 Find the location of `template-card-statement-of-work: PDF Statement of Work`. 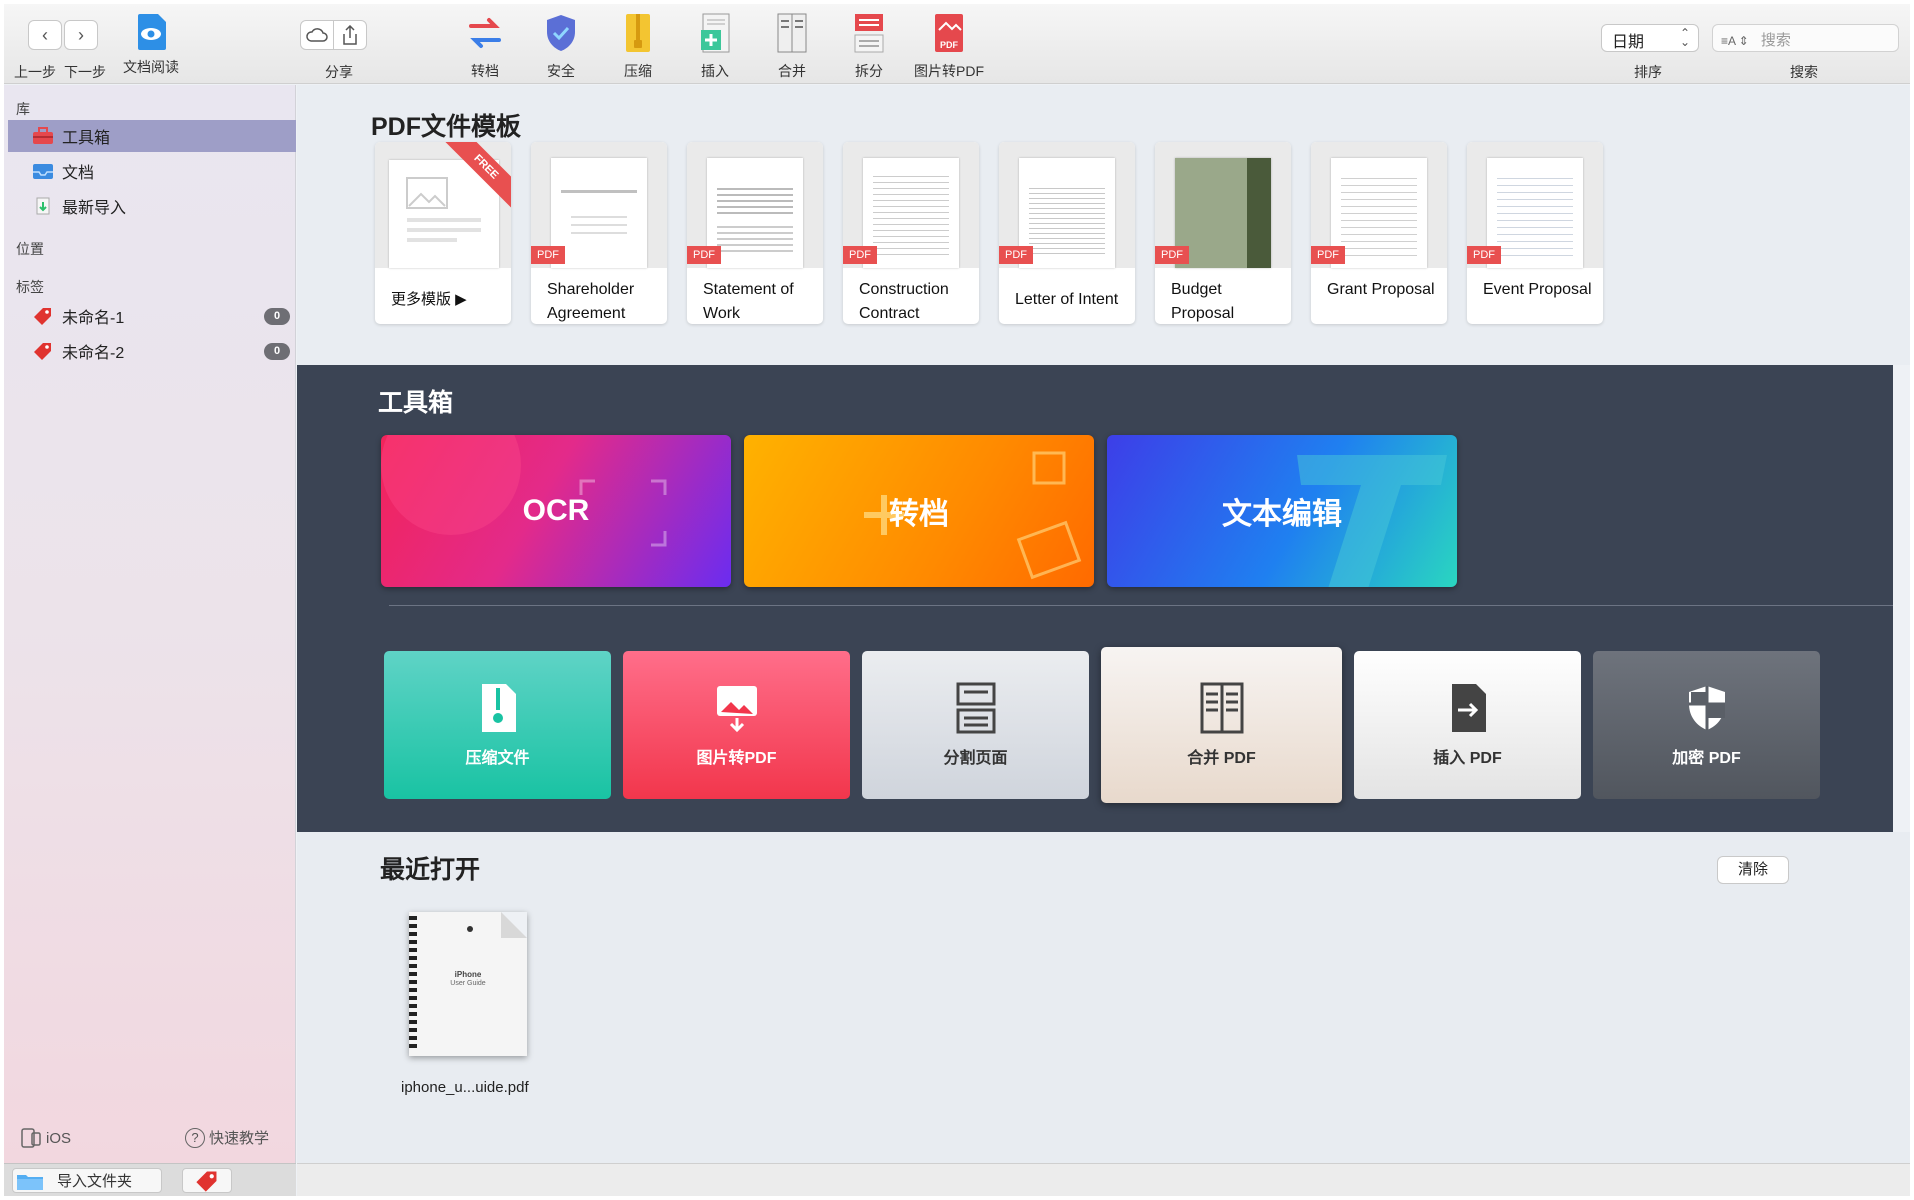

template-card-statement-of-work: PDF Statement of Work is located at coordinates (755, 233).